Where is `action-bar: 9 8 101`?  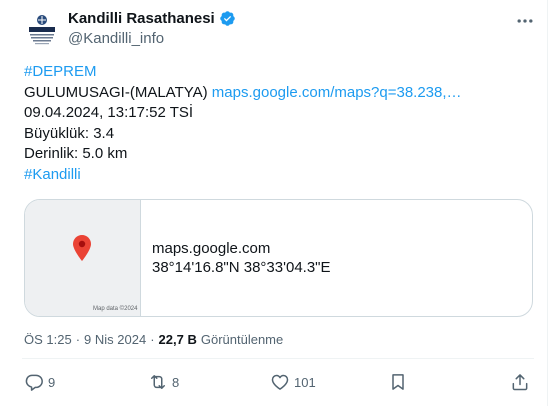
action-bar: 9 8 101 is located at coordinates (279, 384).